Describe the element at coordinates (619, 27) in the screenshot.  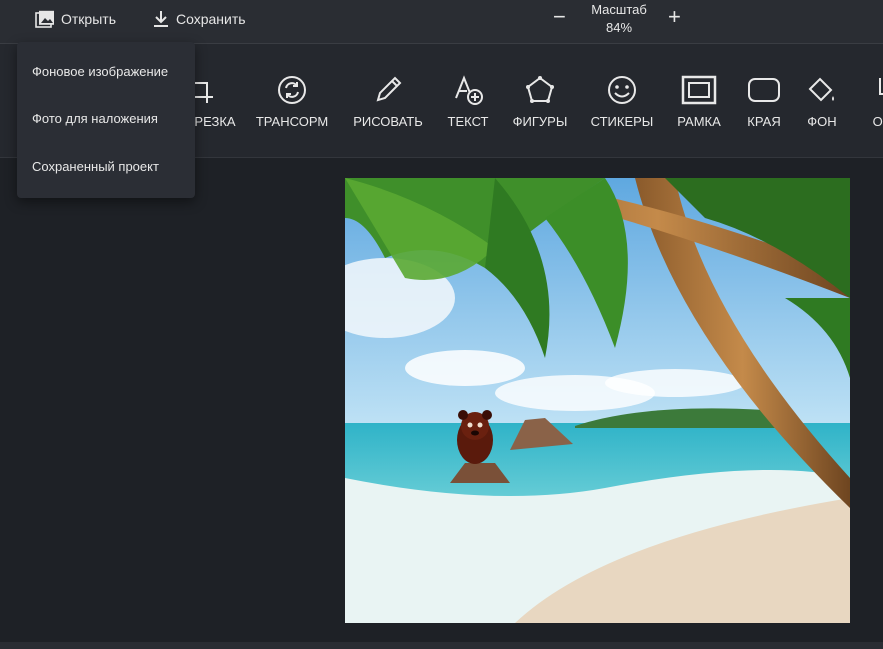
I see `zoom-value: 84%` at that location.